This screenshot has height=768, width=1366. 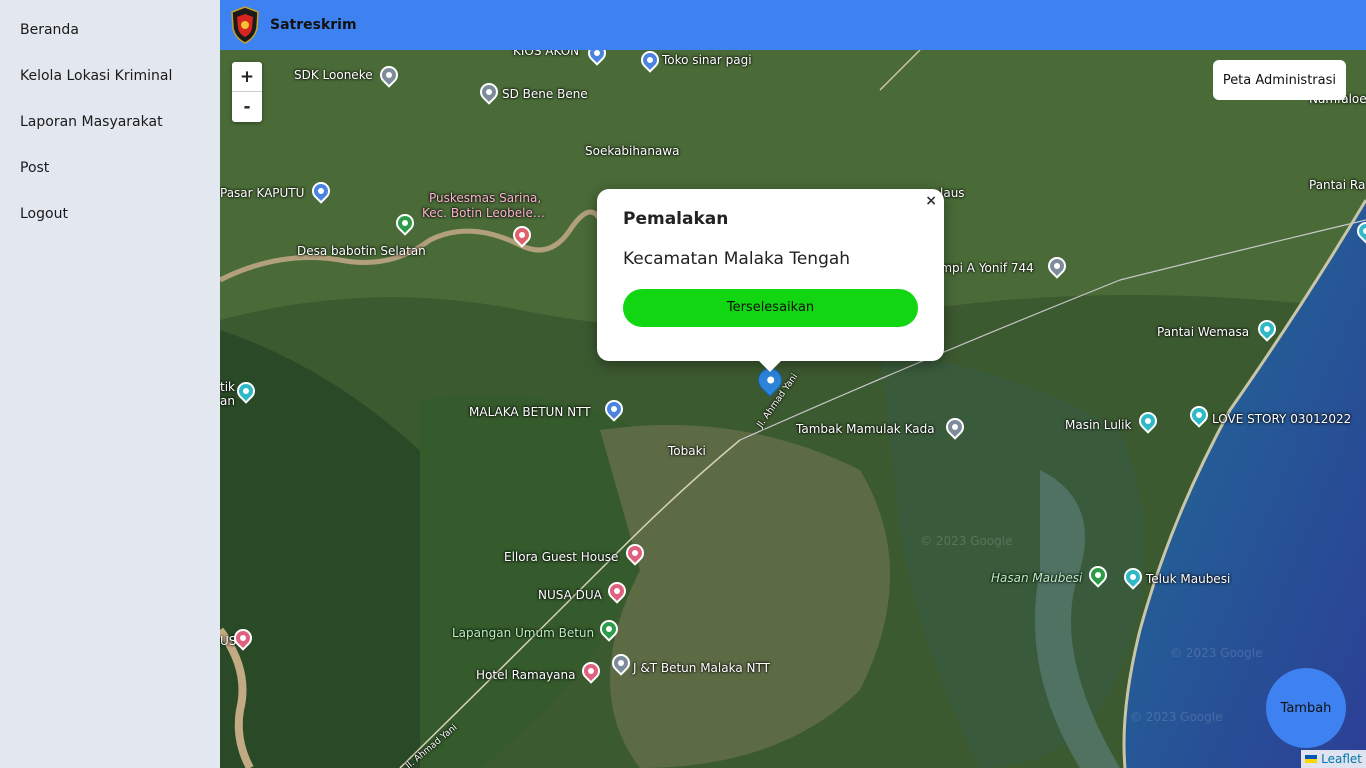 What do you see at coordinates (245, 25) in the screenshot?
I see `police-badge-logo` at bounding box center [245, 25].